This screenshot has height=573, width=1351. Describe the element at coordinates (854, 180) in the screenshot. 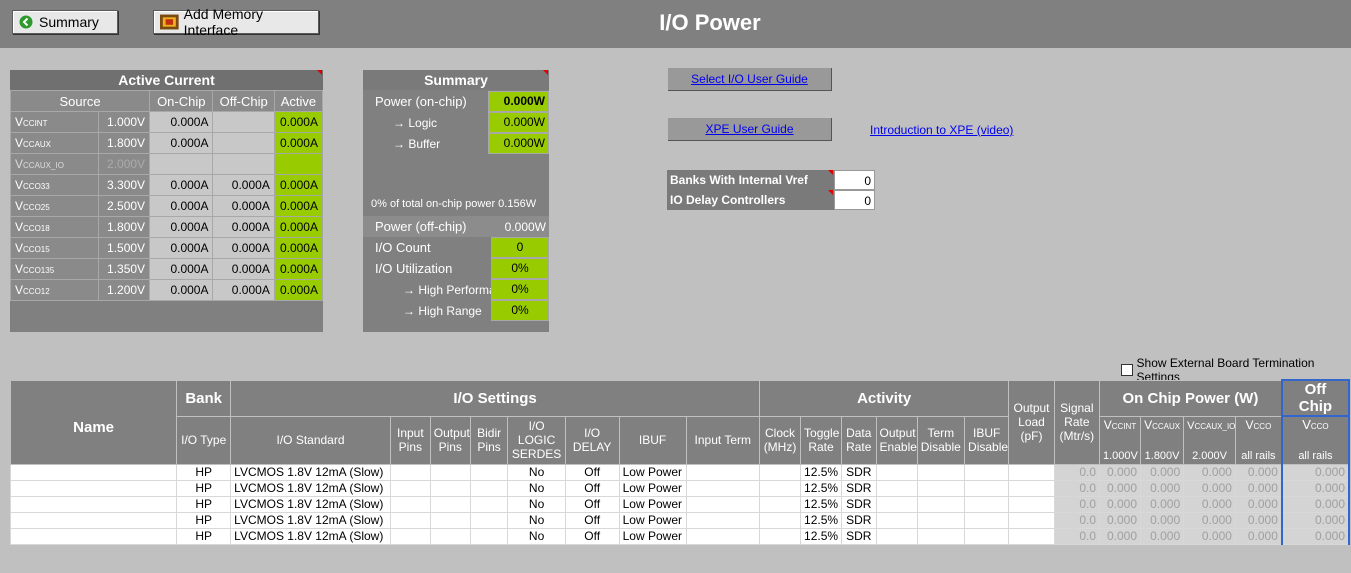

I see `banks-internal-vref-input: 0` at that location.